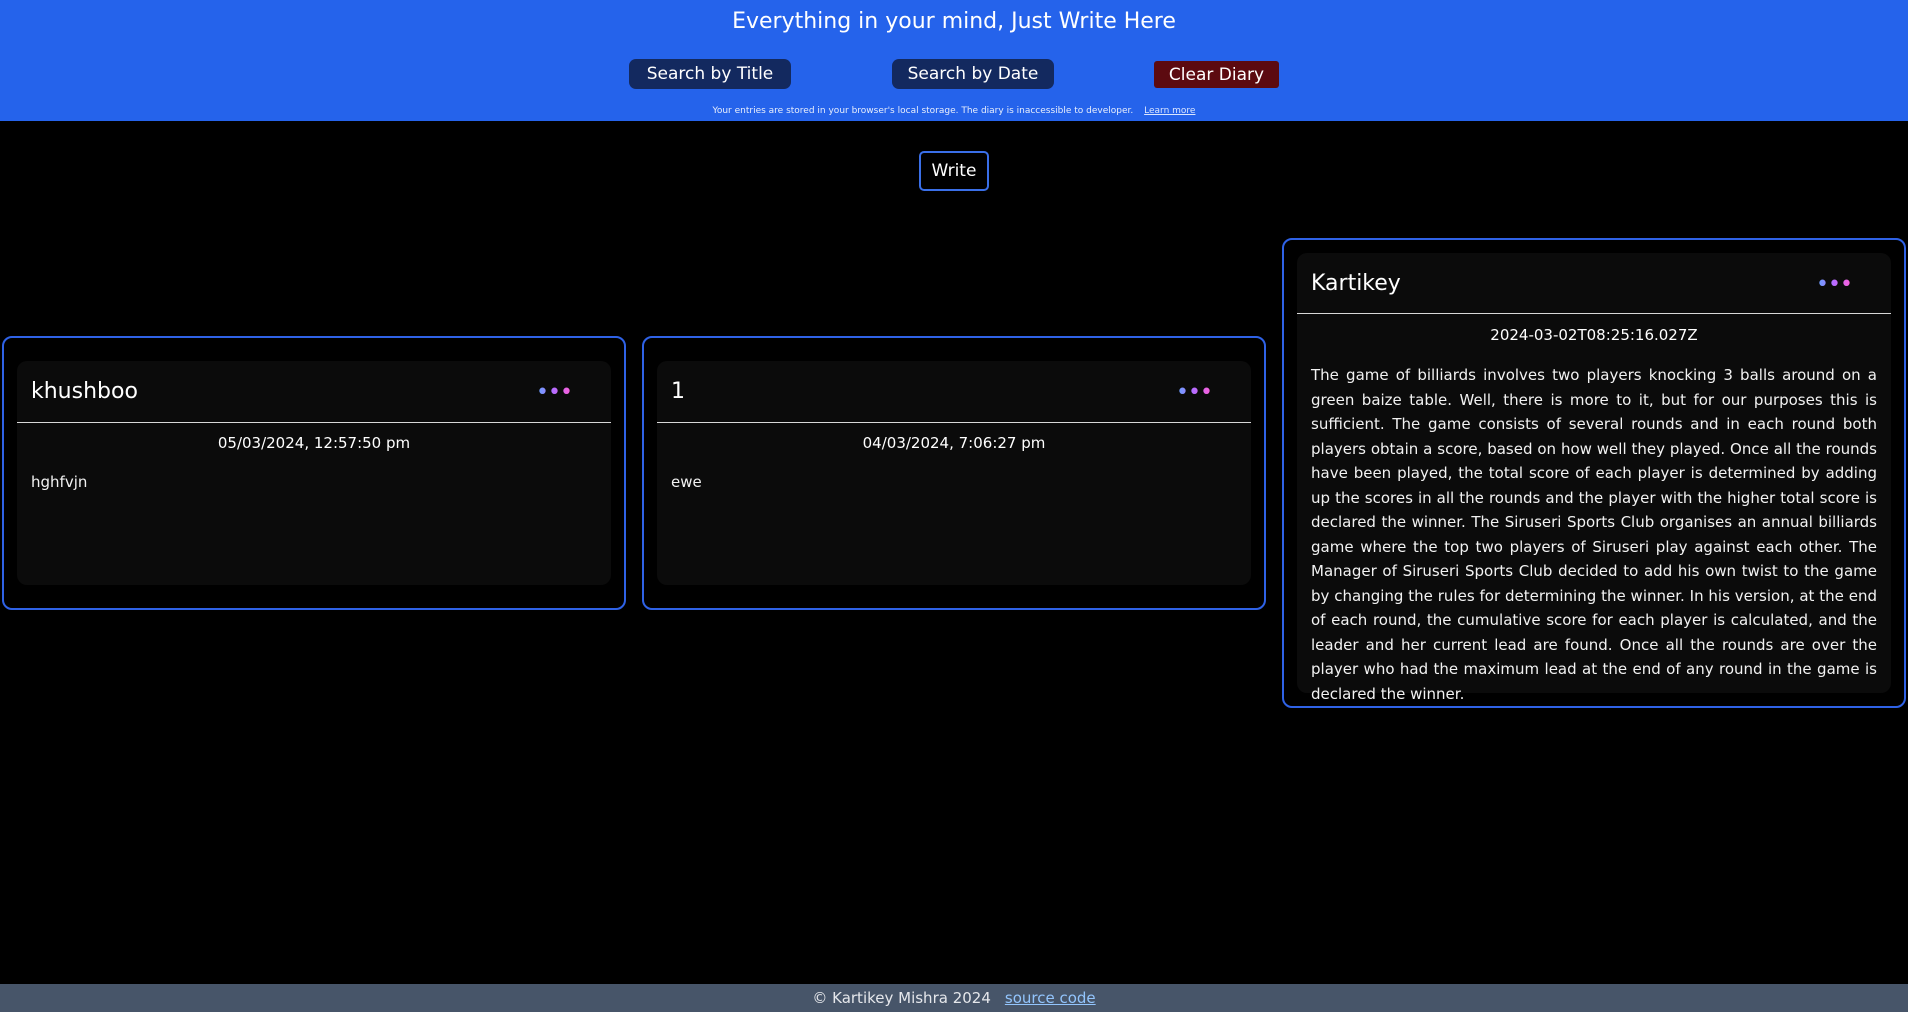 The width and height of the screenshot is (1908, 1012). Describe the element at coordinates (1594, 335) in the screenshot. I see `entry-date: 2024-03-02T08:25:16.027Z` at that location.